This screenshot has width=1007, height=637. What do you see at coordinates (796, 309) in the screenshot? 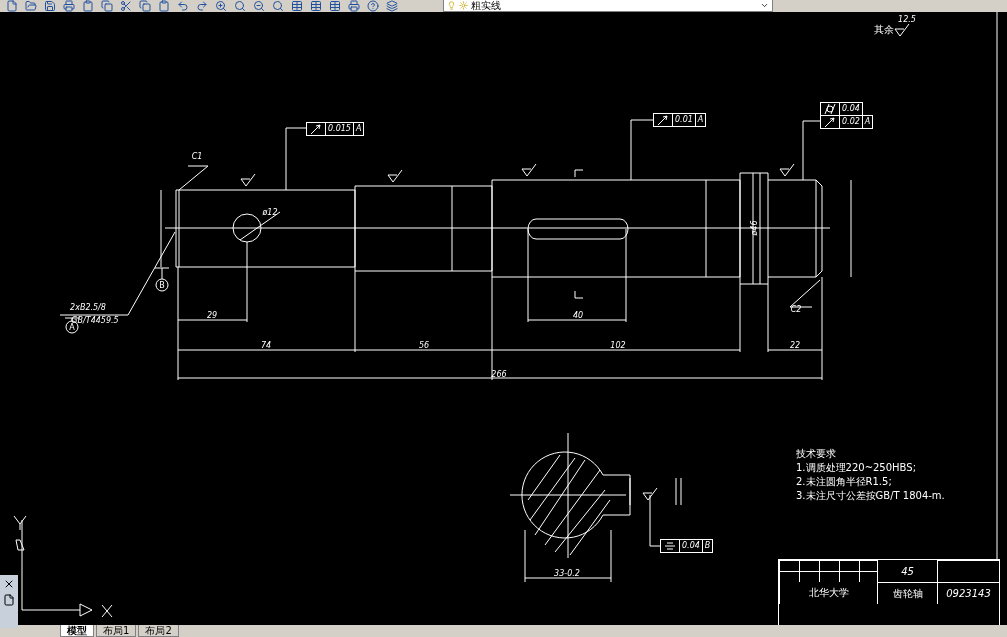
I see `dimension-text: C2` at bounding box center [796, 309].